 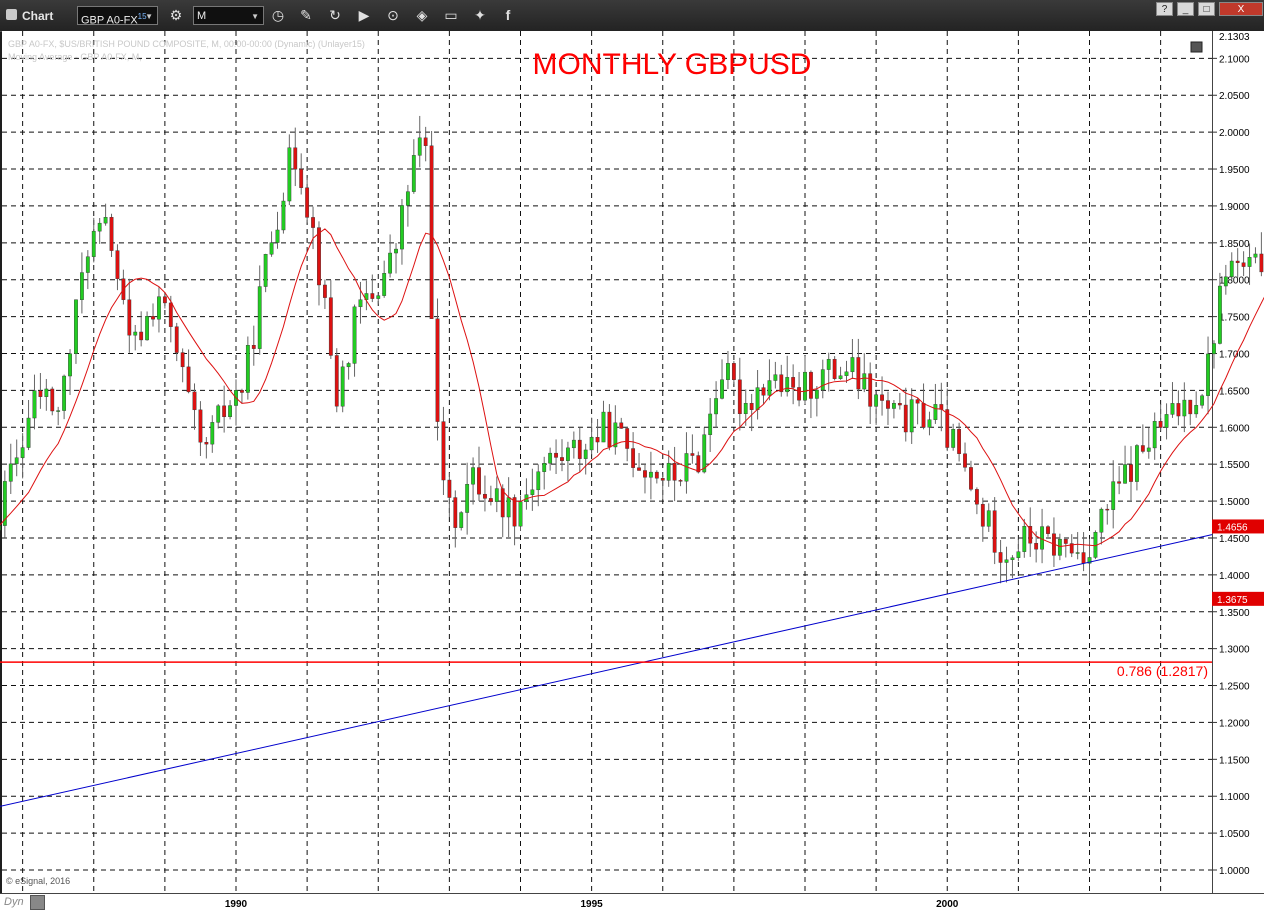 What do you see at coordinates (1232, 600) in the screenshot?
I see `price-tag-label: 1.3675` at bounding box center [1232, 600].